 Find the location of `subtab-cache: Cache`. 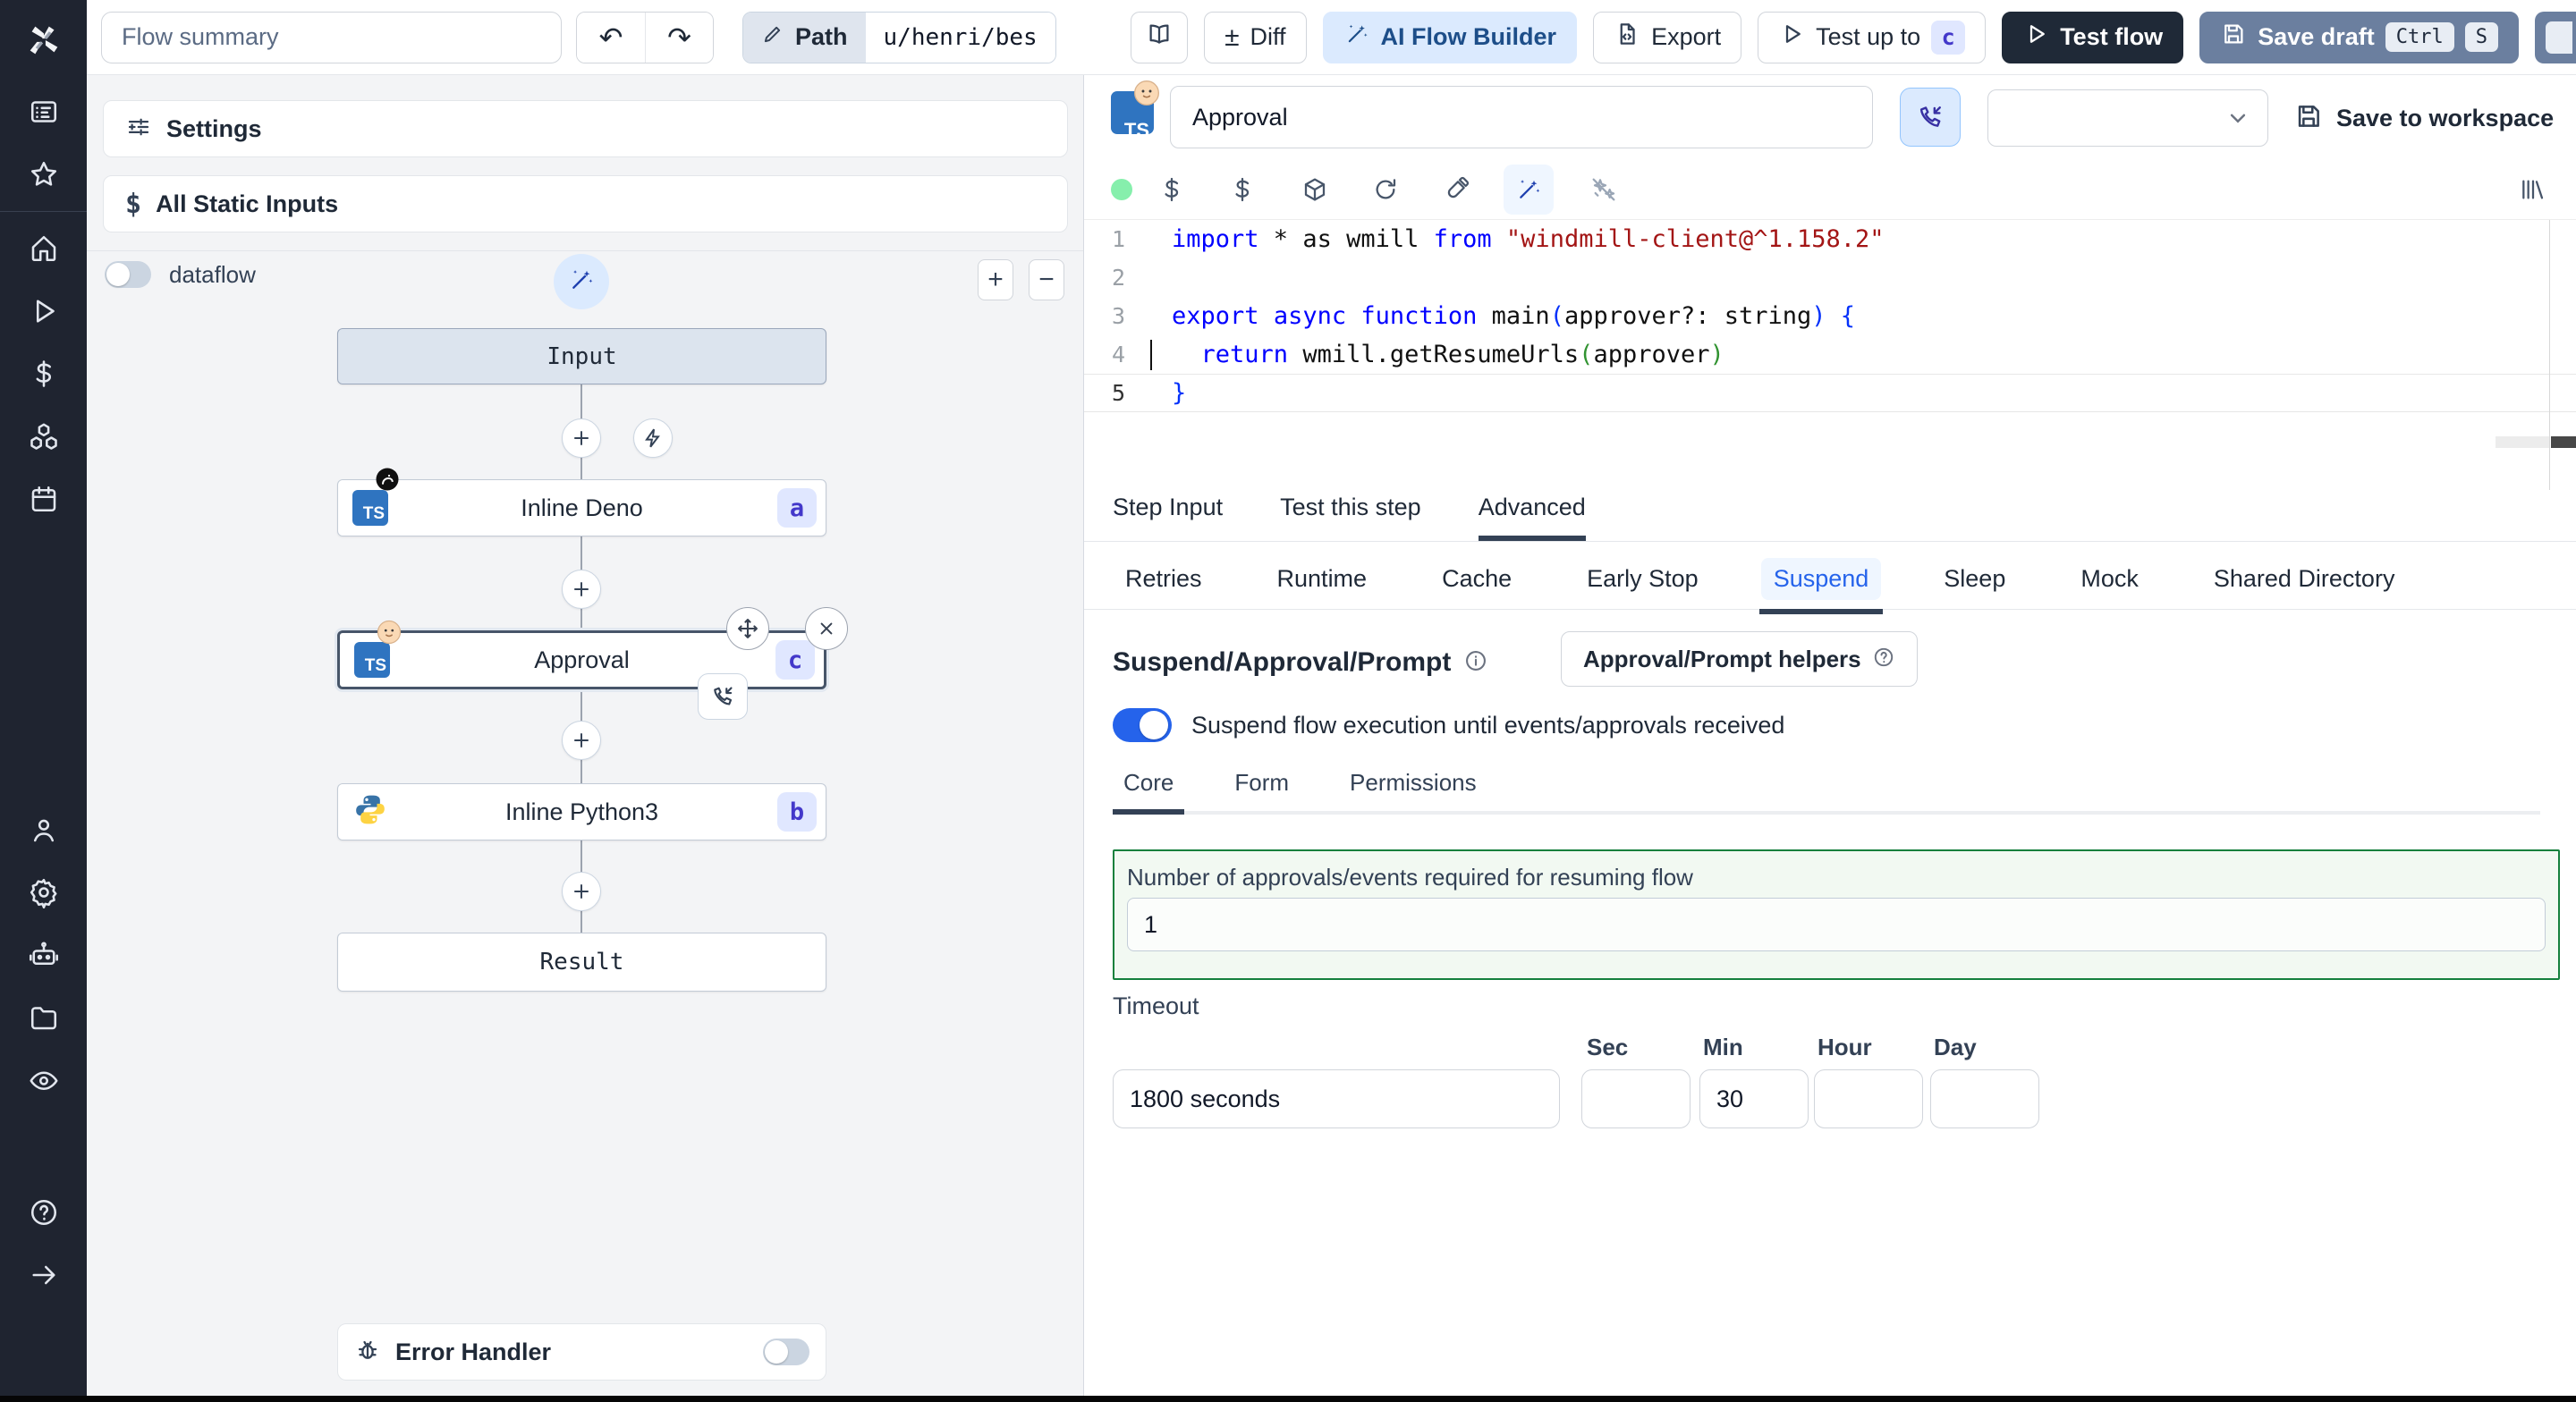

subtab-cache: Cache is located at coordinates (1476, 579).